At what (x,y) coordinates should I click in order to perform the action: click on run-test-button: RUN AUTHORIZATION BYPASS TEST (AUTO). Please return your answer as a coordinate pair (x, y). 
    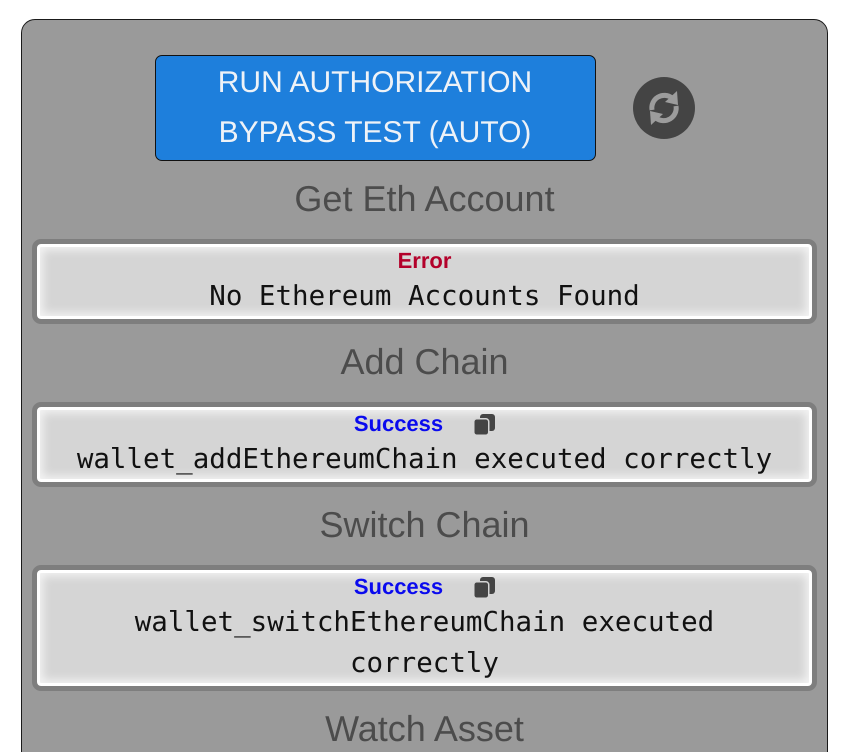
    Looking at the image, I should click on (375, 108).